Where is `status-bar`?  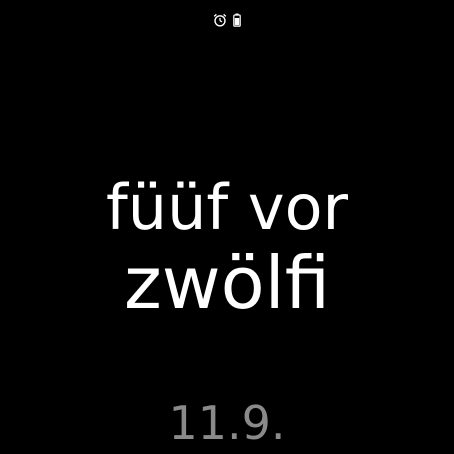 status-bar is located at coordinates (227, 20).